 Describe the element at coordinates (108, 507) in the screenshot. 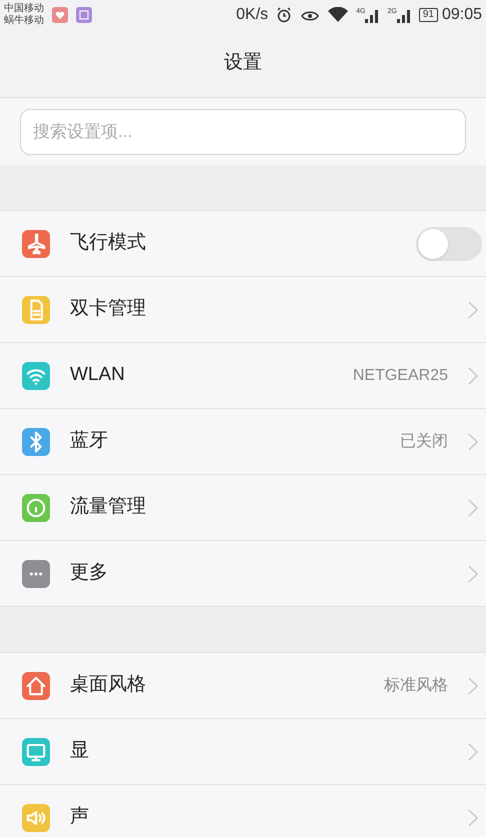

I see `setting-label: 流量管理` at that location.